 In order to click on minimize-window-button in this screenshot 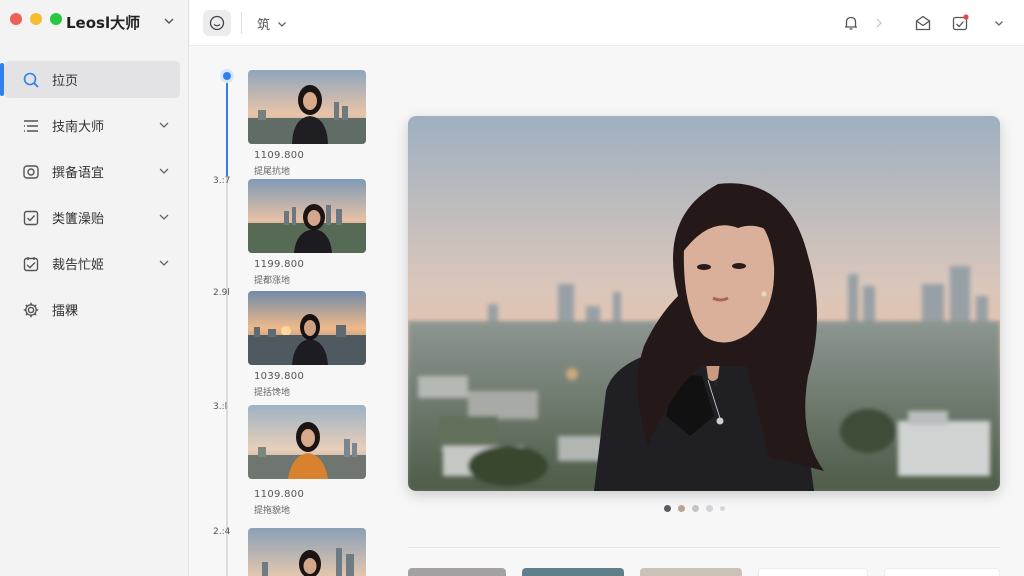, I will do `click(36, 19)`.